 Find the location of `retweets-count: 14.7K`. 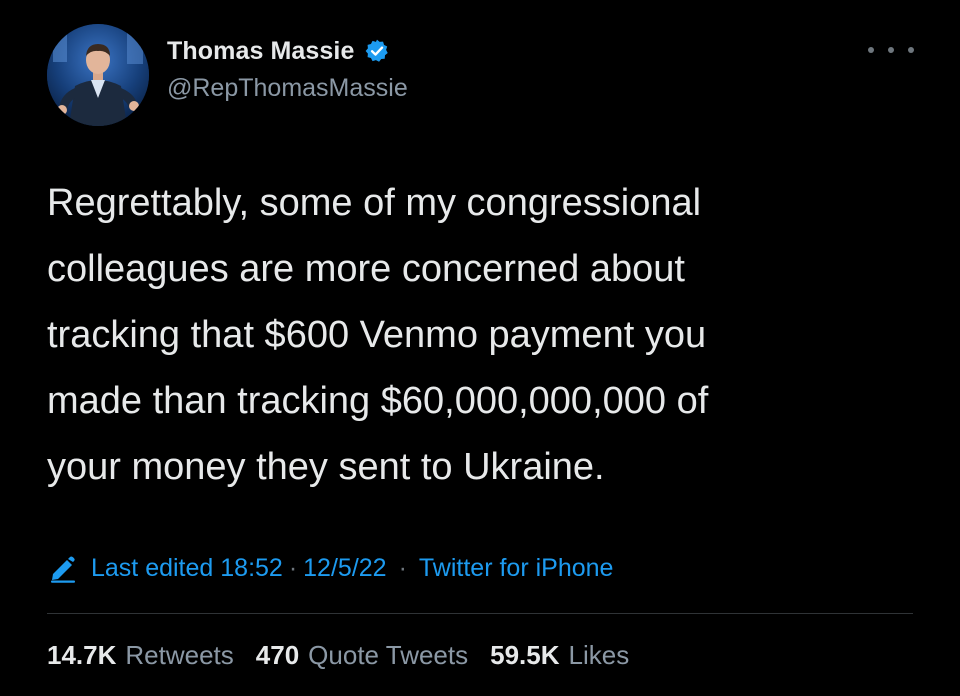

retweets-count: 14.7K is located at coordinates (82, 654).